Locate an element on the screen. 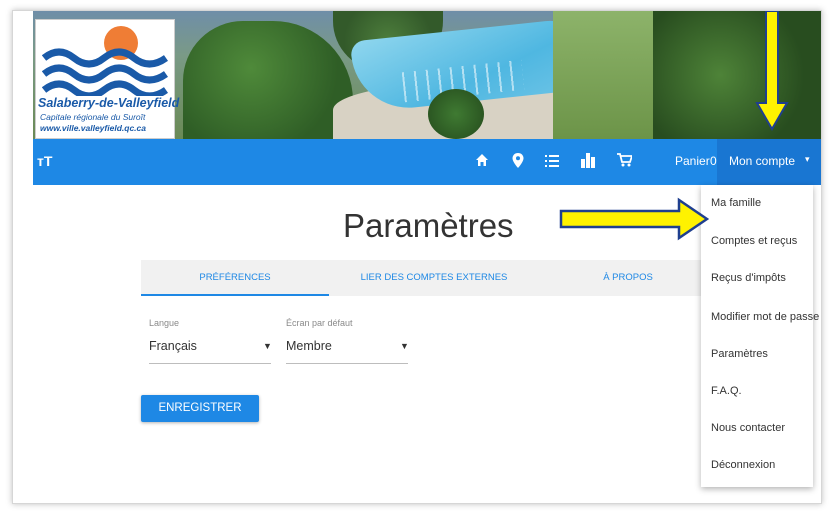 The height and width of the screenshot is (513, 834). tree-small is located at coordinates (456, 114).